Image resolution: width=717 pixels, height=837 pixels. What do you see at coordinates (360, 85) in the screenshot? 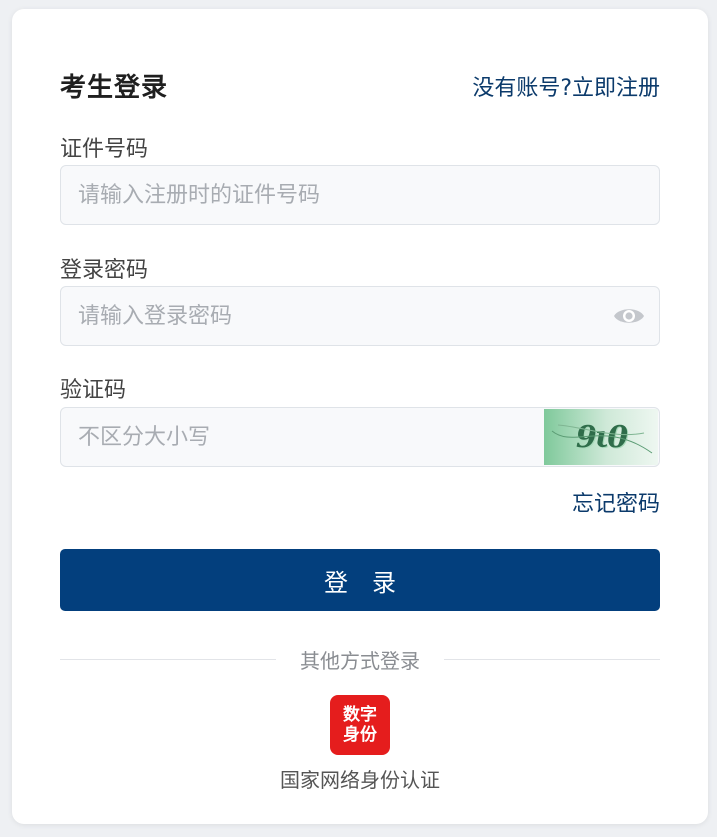
I see `login-header: 考生登录 没有账号?立即注册` at bounding box center [360, 85].